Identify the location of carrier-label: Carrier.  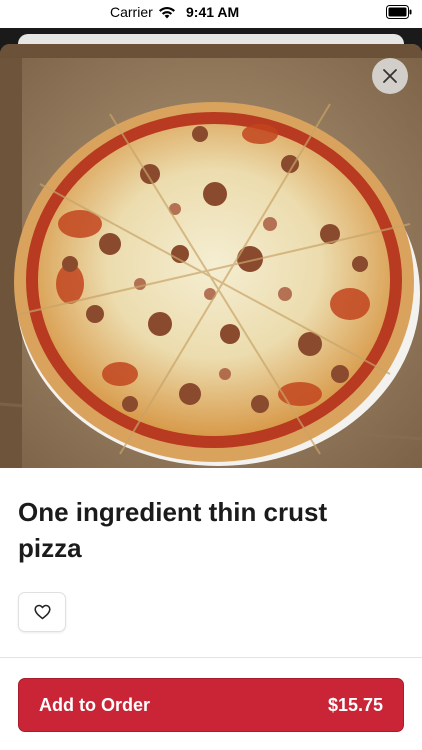
(131, 12).